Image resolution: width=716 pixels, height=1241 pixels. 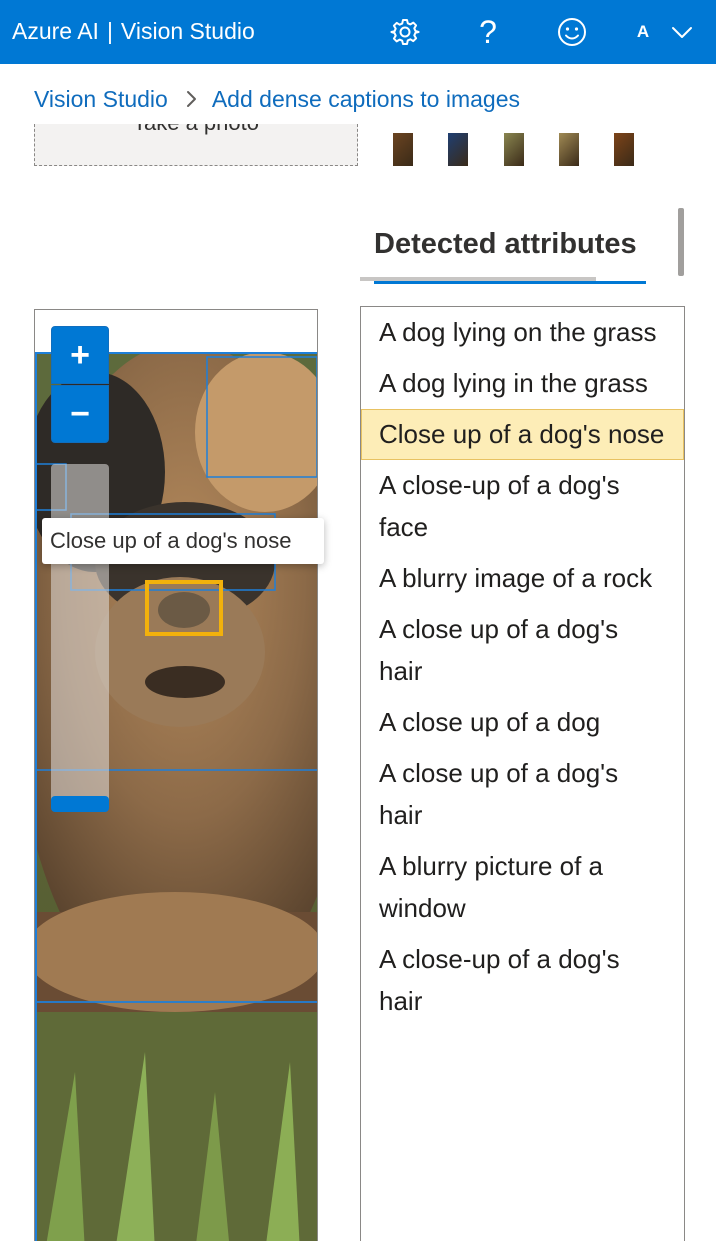 I want to click on brand-secondary: Vision Studio, so click(x=187, y=31).